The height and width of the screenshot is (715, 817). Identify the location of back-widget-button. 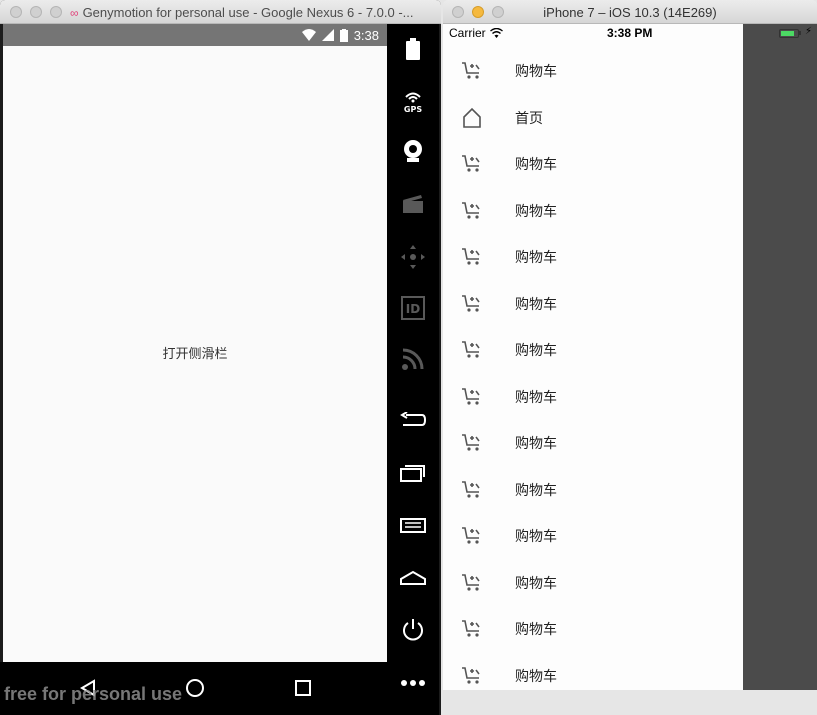
(413, 420).